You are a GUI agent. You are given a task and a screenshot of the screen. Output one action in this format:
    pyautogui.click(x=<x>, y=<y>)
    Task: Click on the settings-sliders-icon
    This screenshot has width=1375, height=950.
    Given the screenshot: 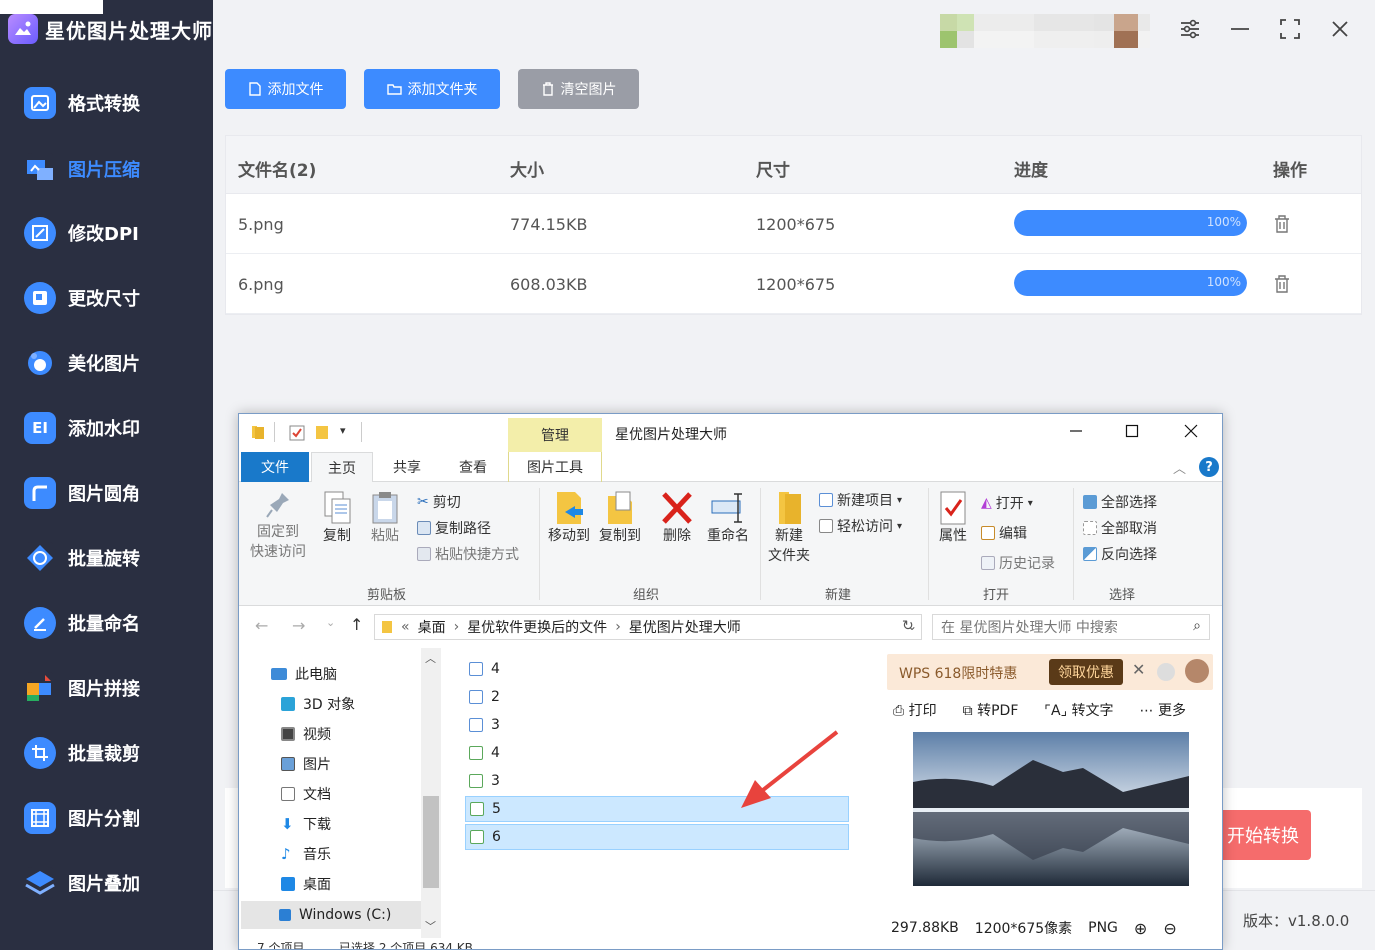 What is the action you would take?
    pyautogui.click(x=1190, y=29)
    